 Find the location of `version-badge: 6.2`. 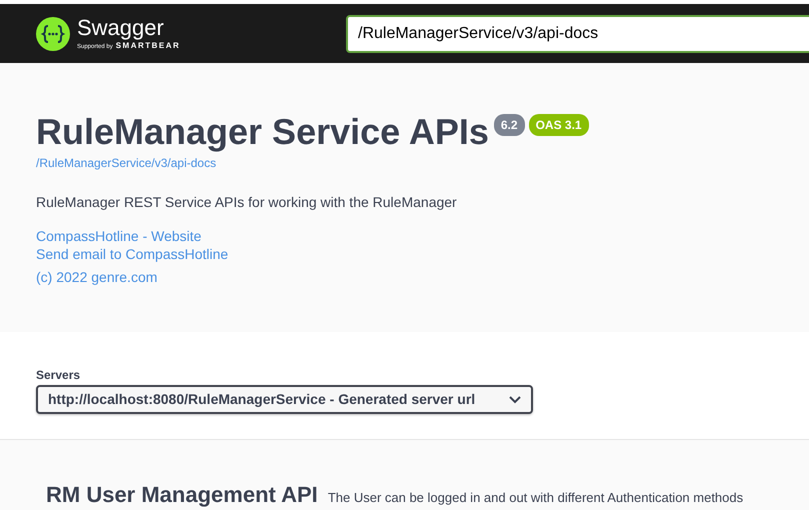

version-badge: 6.2 is located at coordinates (509, 125).